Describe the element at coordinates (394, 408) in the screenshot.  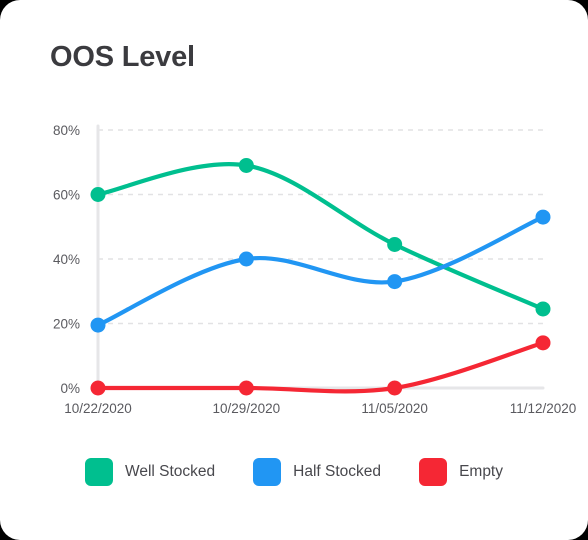
I see `x-axis-tick-label: 11/05/2020` at that location.